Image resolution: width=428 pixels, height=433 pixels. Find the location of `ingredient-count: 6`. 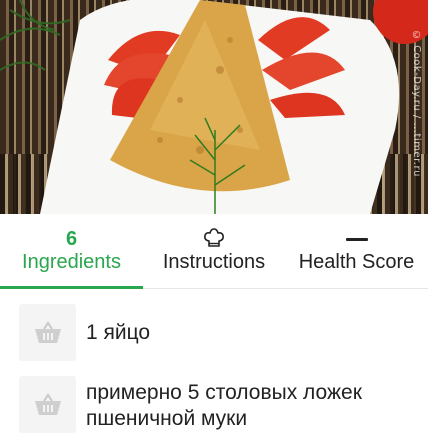

ingredient-count: 6 is located at coordinates (71, 238).